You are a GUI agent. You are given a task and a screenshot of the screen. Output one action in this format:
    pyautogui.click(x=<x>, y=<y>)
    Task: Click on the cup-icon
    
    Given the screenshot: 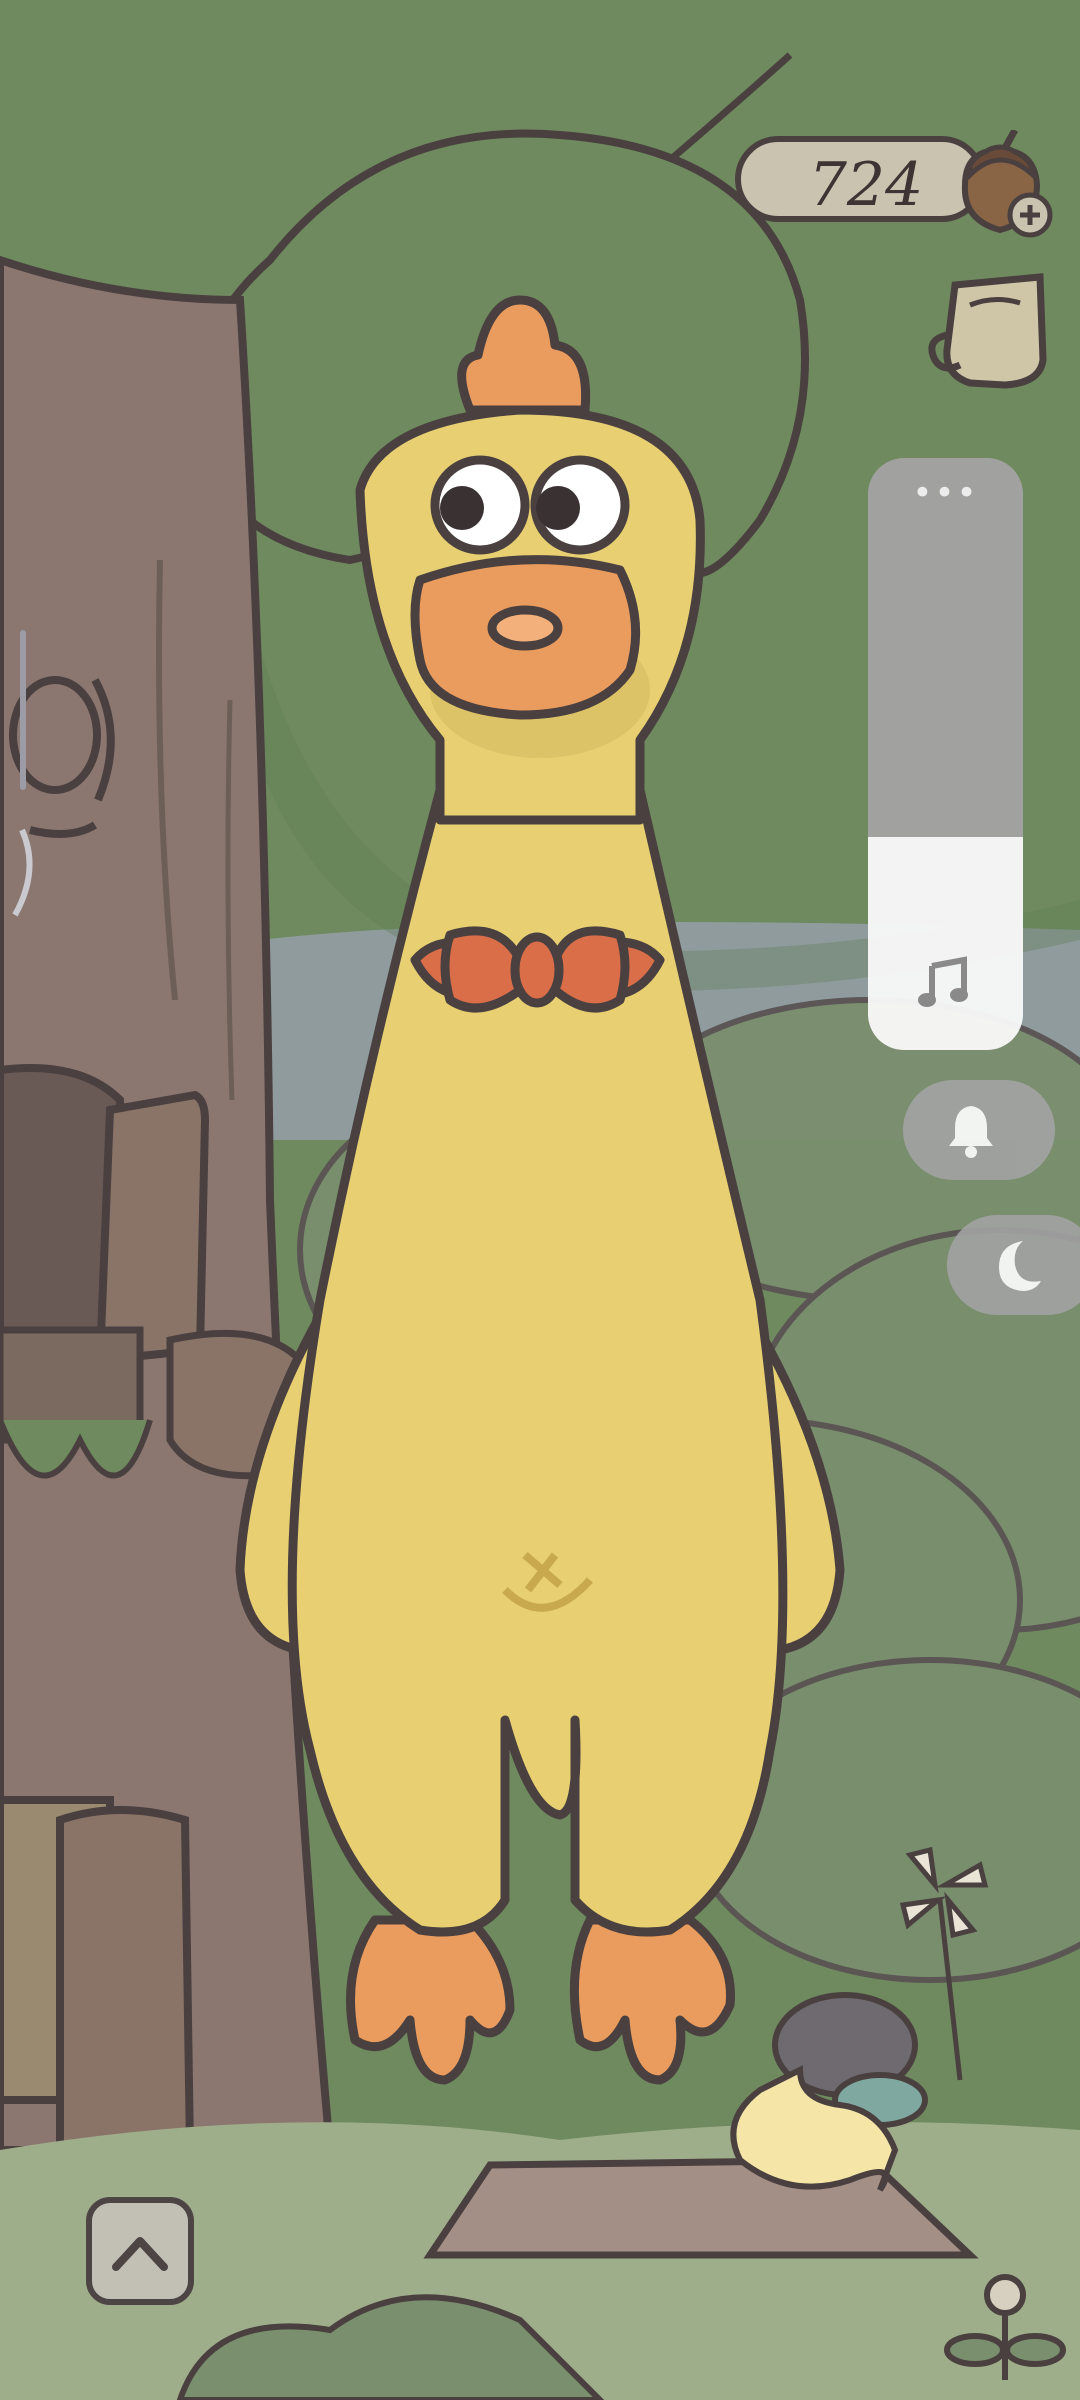 What is the action you would take?
    pyautogui.click(x=992, y=330)
    